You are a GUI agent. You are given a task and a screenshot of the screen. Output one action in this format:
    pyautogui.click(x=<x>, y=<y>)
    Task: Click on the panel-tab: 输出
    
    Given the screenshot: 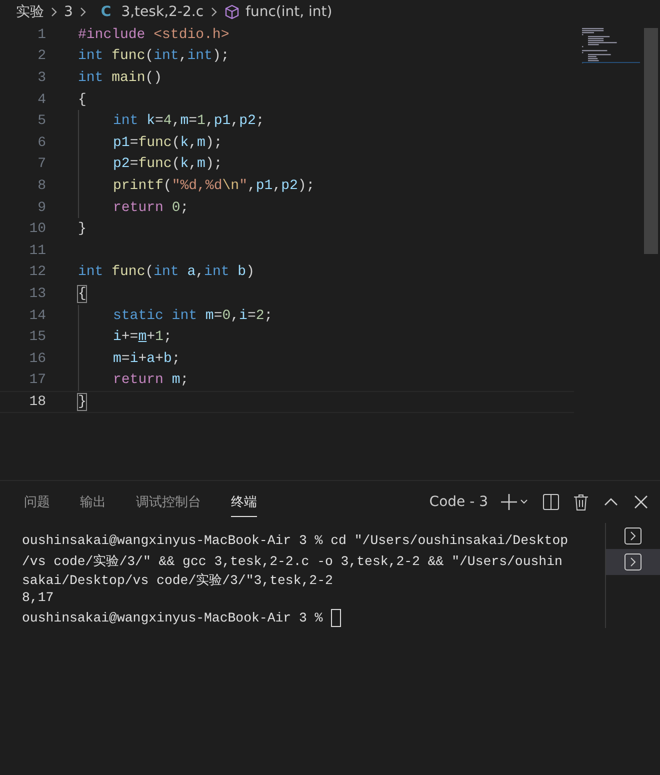 What is the action you would take?
    pyautogui.click(x=93, y=502)
    